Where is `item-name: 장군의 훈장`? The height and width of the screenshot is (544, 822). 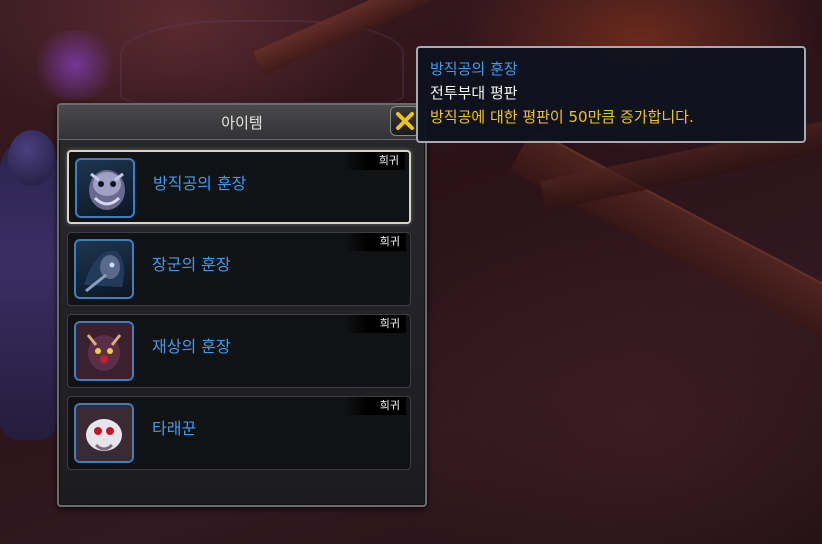
item-name: 장군의 훈장 is located at coordinates (191, 264).